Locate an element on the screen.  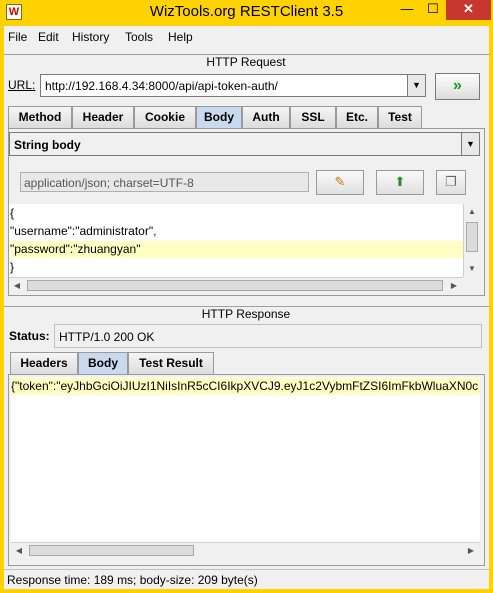
menu-history: History is located at coordinates (90, 37).